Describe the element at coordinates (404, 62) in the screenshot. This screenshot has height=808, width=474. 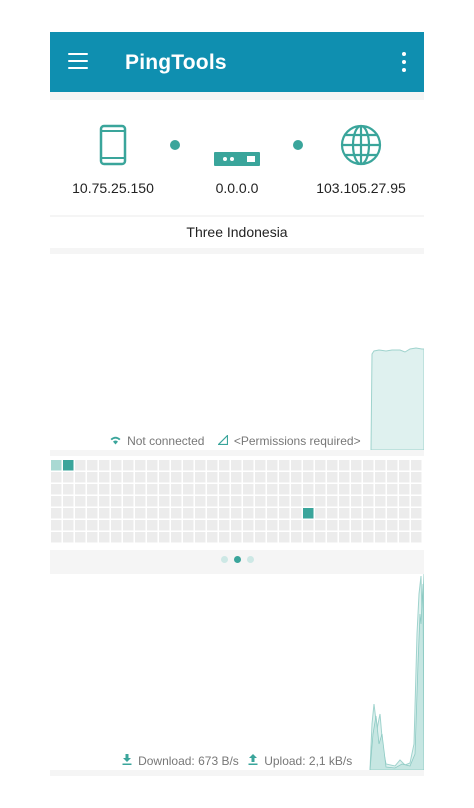
I see `more-vertical-icon` at that location.